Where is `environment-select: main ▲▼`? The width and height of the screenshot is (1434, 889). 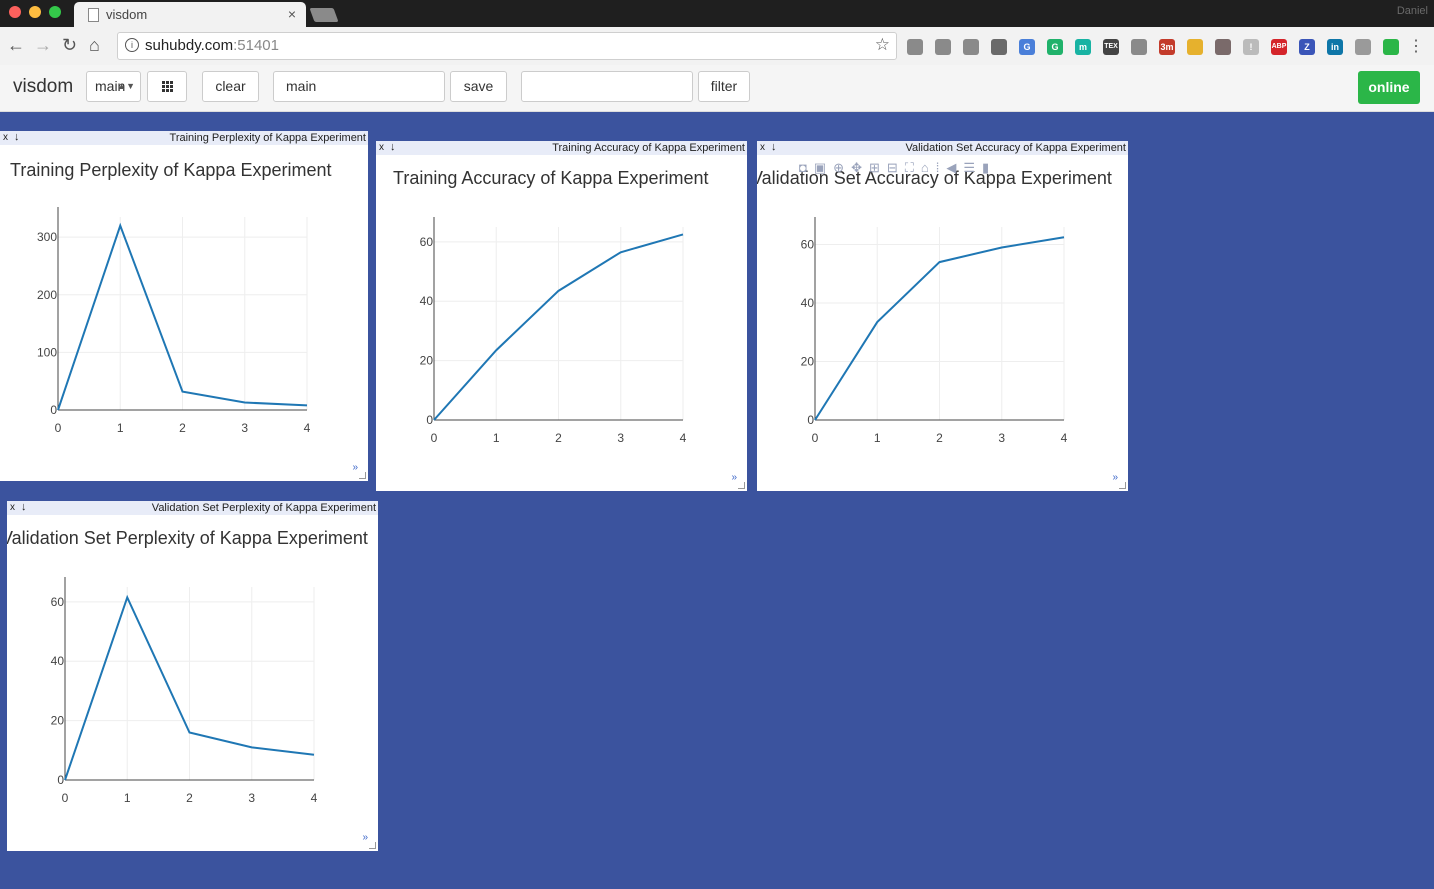
environment-select: main ▲▼ is located at coordinates (113, 86).